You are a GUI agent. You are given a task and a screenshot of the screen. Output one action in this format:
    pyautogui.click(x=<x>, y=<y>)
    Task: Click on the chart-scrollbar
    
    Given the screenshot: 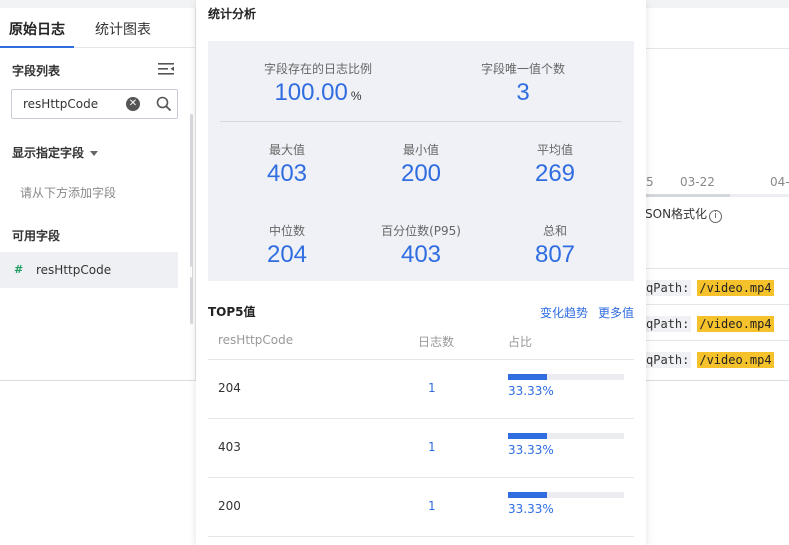 What is the action you would take?
    pyautogui.click(x=717, y=195)
    